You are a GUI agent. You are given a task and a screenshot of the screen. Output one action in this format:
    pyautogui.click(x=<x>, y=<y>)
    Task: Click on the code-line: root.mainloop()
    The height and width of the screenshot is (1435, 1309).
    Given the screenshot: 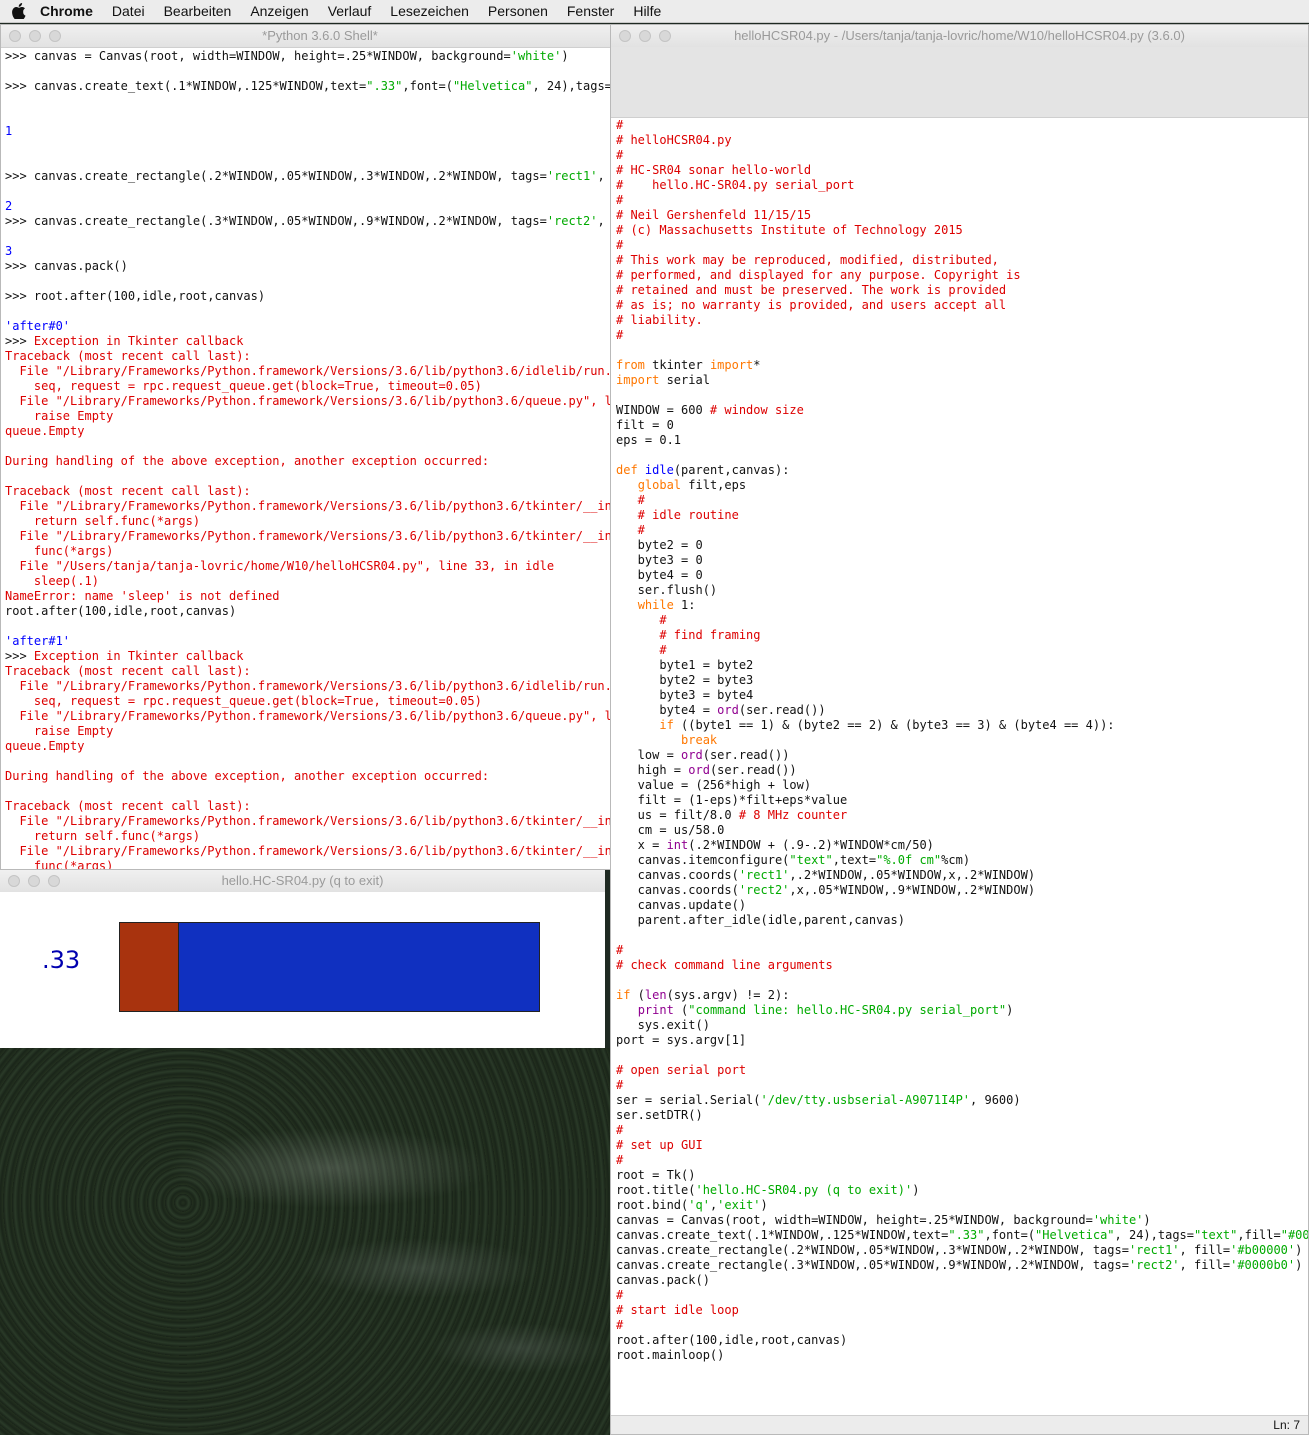 What is the action you would take?
    pyautogui.click(x=670, y=1355)
    